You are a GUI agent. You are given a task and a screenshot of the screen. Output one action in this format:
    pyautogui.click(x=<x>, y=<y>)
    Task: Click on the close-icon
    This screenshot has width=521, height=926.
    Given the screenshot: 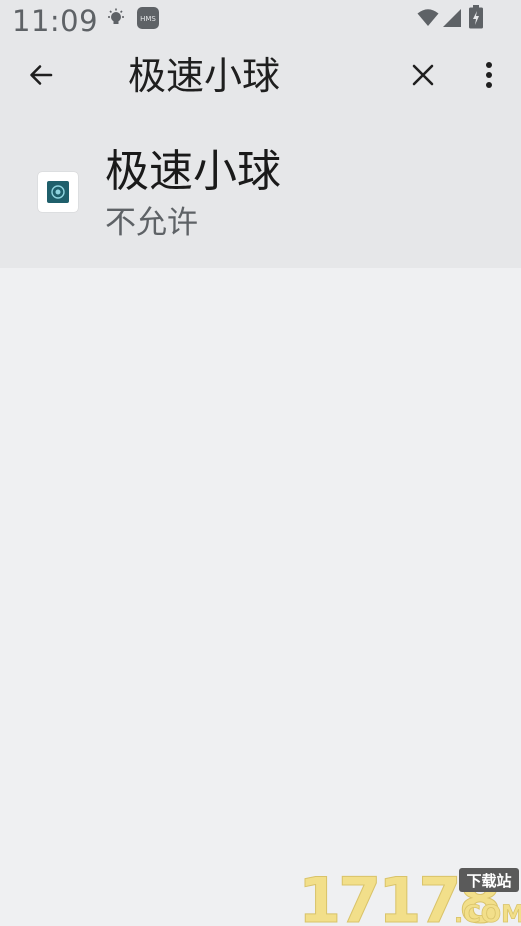 What is the action you would take?
    pyautogui.click(x=423, y=77)
    